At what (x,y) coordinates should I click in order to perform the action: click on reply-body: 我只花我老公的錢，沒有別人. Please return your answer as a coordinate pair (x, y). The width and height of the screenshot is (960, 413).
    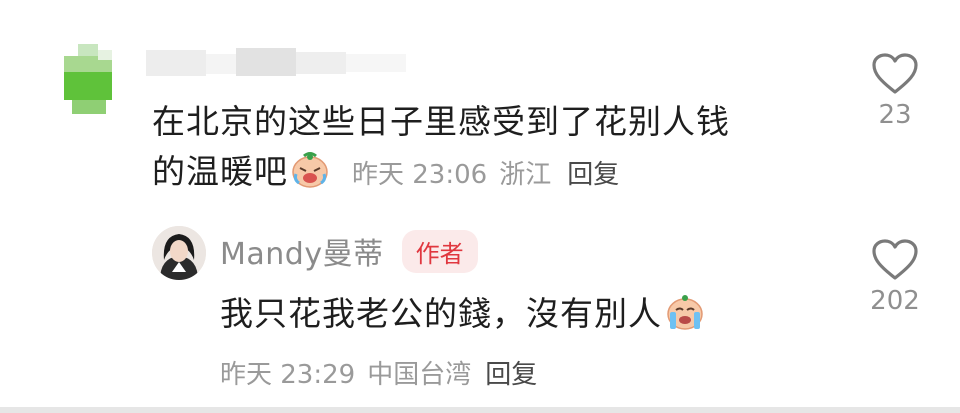
    Looking at the image, I should click on (463, 314).